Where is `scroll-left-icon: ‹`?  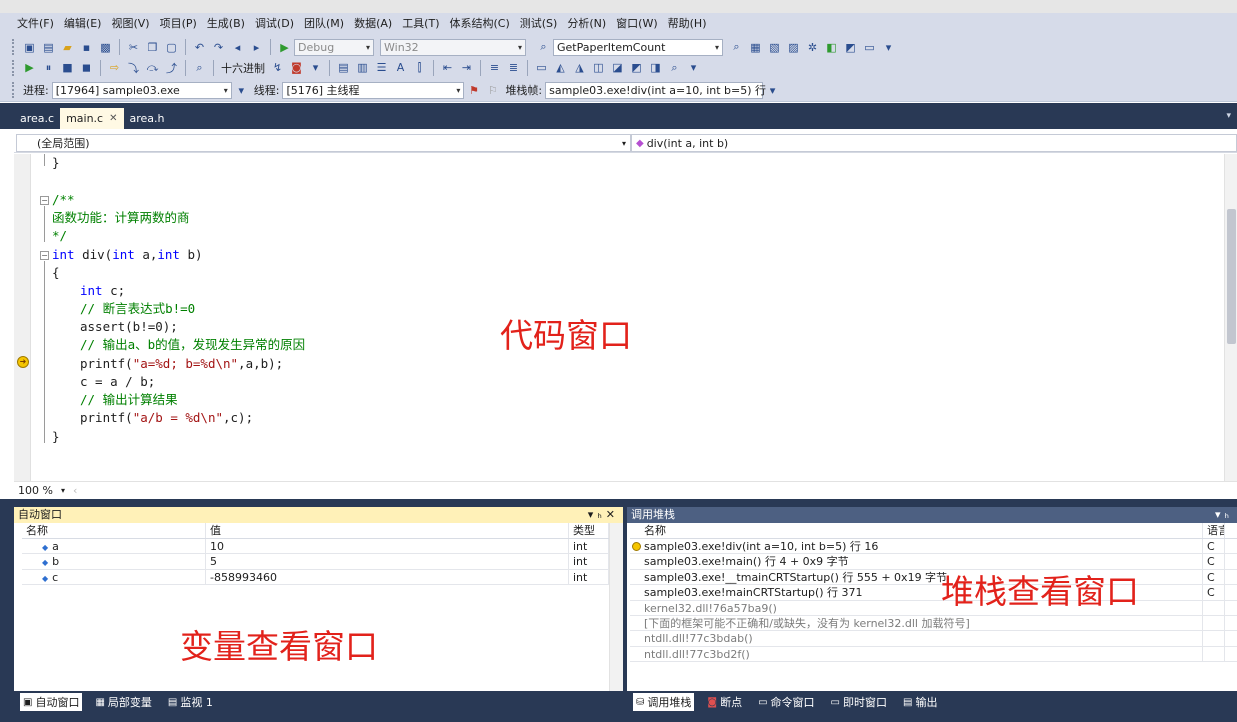
scroll-left-icon: ‹ is located at coordinates (75, 490).